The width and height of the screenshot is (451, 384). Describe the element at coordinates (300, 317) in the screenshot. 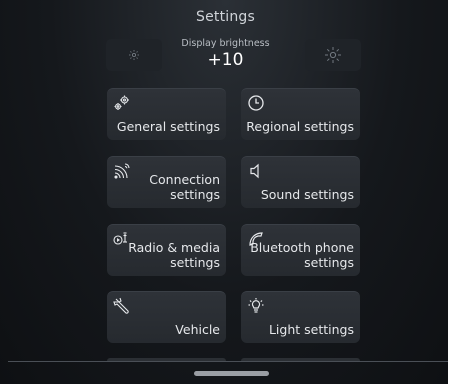

I see `tile-light-settings: Light settings` at that location.